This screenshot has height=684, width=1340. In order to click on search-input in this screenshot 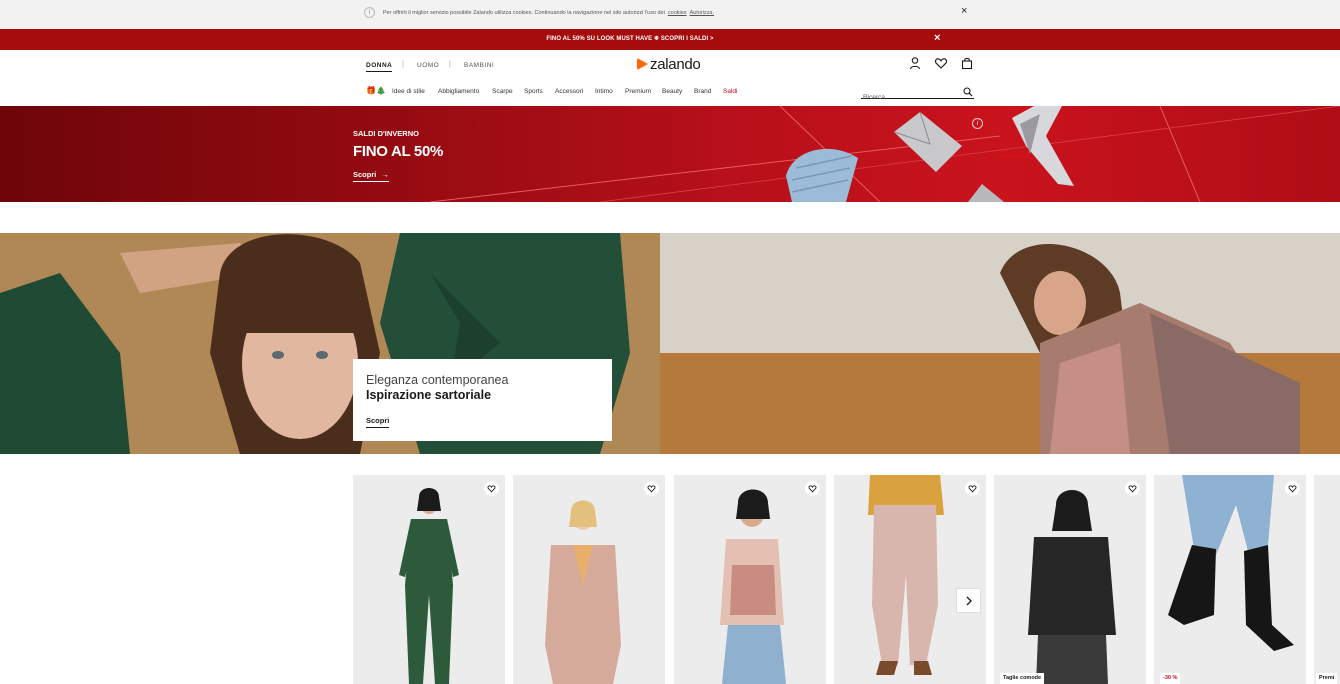, I will do `click(908, 97)`.